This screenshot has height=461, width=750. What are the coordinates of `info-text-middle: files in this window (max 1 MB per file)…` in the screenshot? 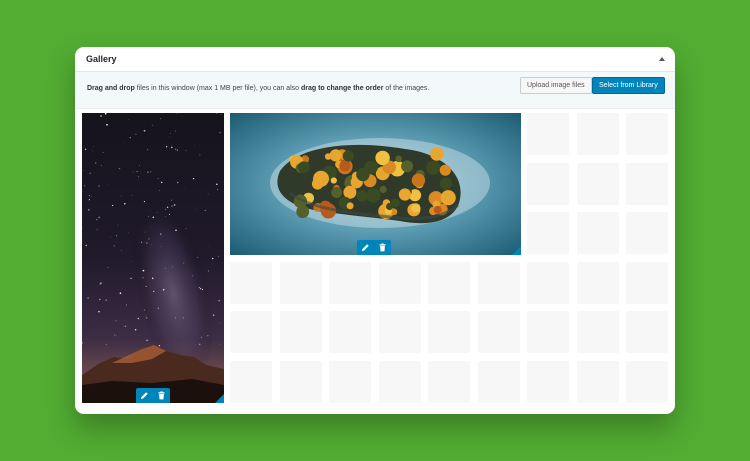 It's located at (217, 88).